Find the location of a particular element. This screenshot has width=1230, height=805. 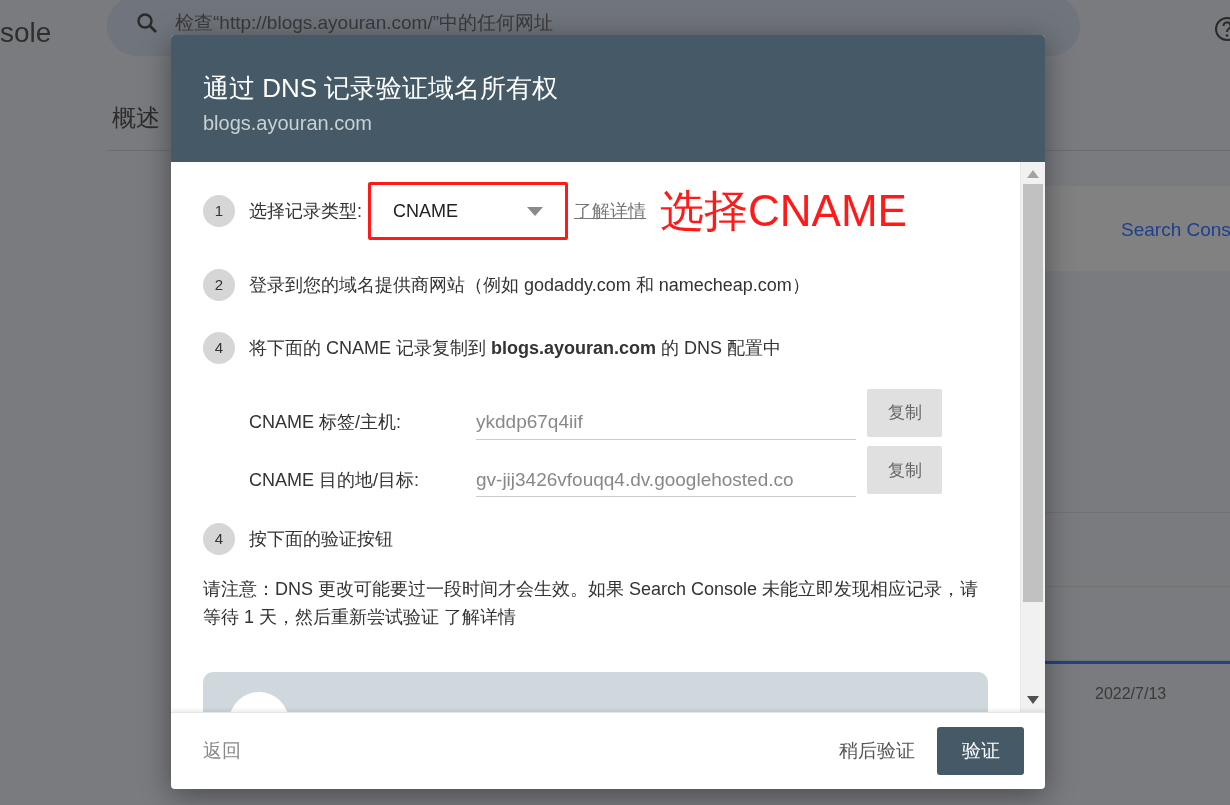

scroll-down-icon is located at coordinates (1033, 700).